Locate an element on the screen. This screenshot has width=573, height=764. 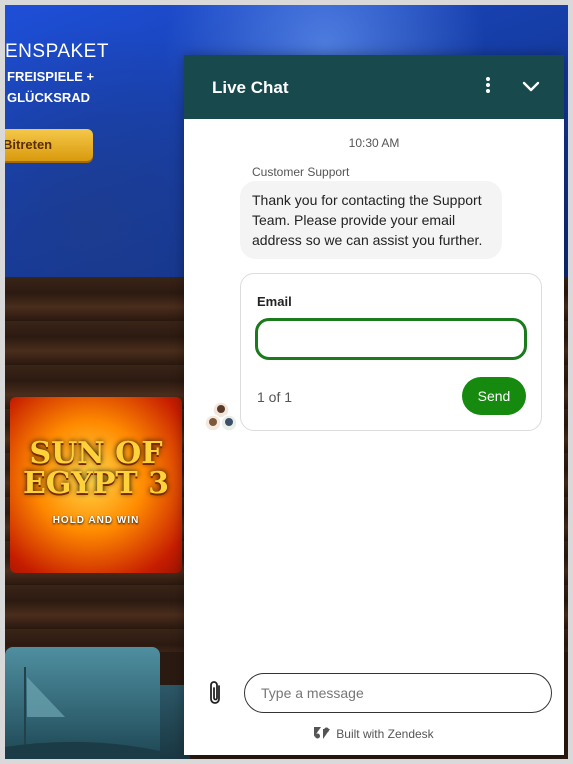
game-tile-sun-of-egypt: SUN OF EGYPT 3 HOLD AND WIN is located at coordinates (96, 485).